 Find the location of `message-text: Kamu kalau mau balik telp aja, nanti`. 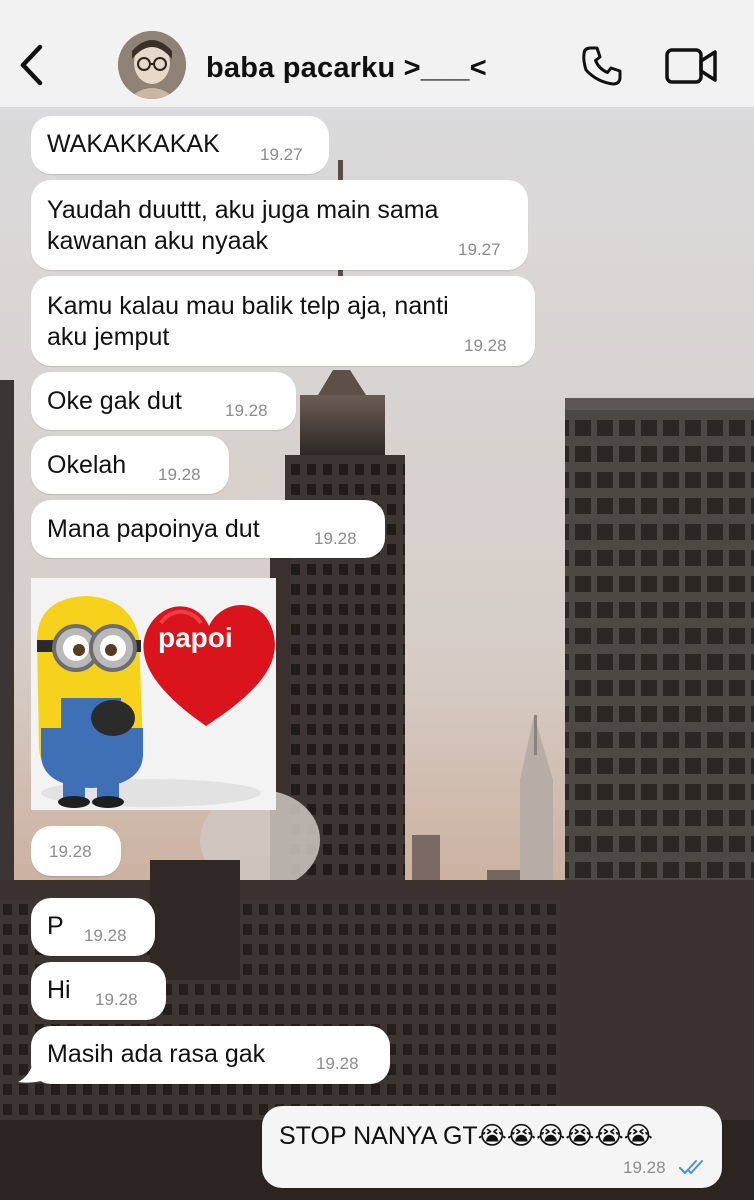

message-text: Kamu kalau mau balik telp aja, nanti is located at coordinates (248, 306).